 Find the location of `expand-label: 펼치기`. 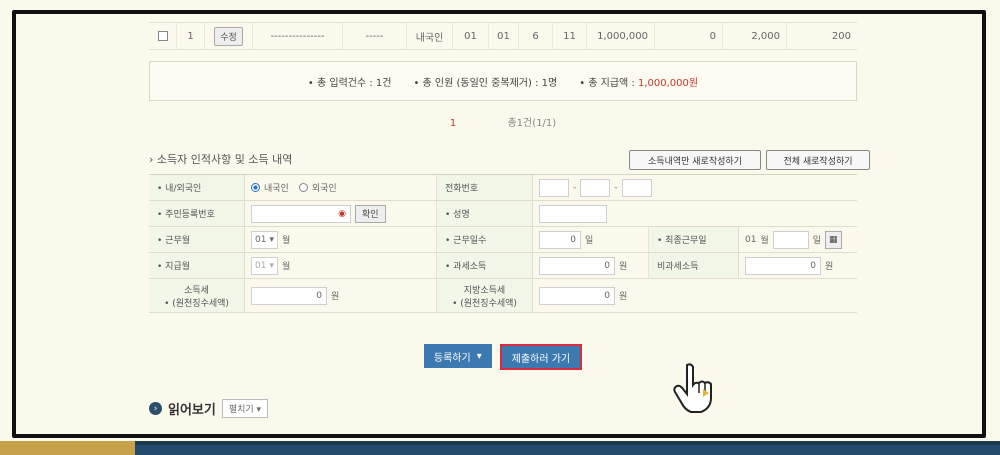

expand-label: 펼치기 is located at coordinates (241, 410).